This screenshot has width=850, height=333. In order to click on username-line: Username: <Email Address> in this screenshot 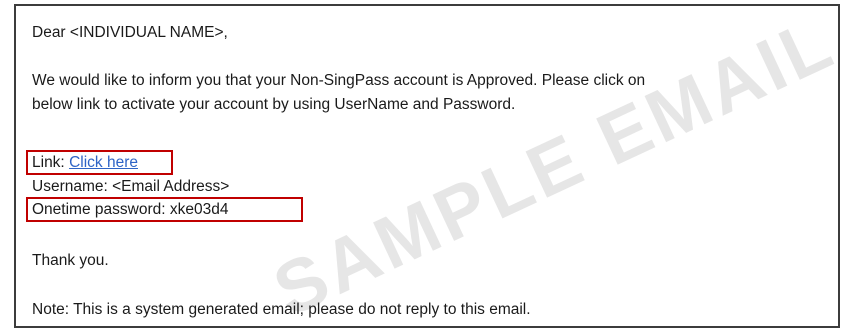, I will do `click(131, 186)`.